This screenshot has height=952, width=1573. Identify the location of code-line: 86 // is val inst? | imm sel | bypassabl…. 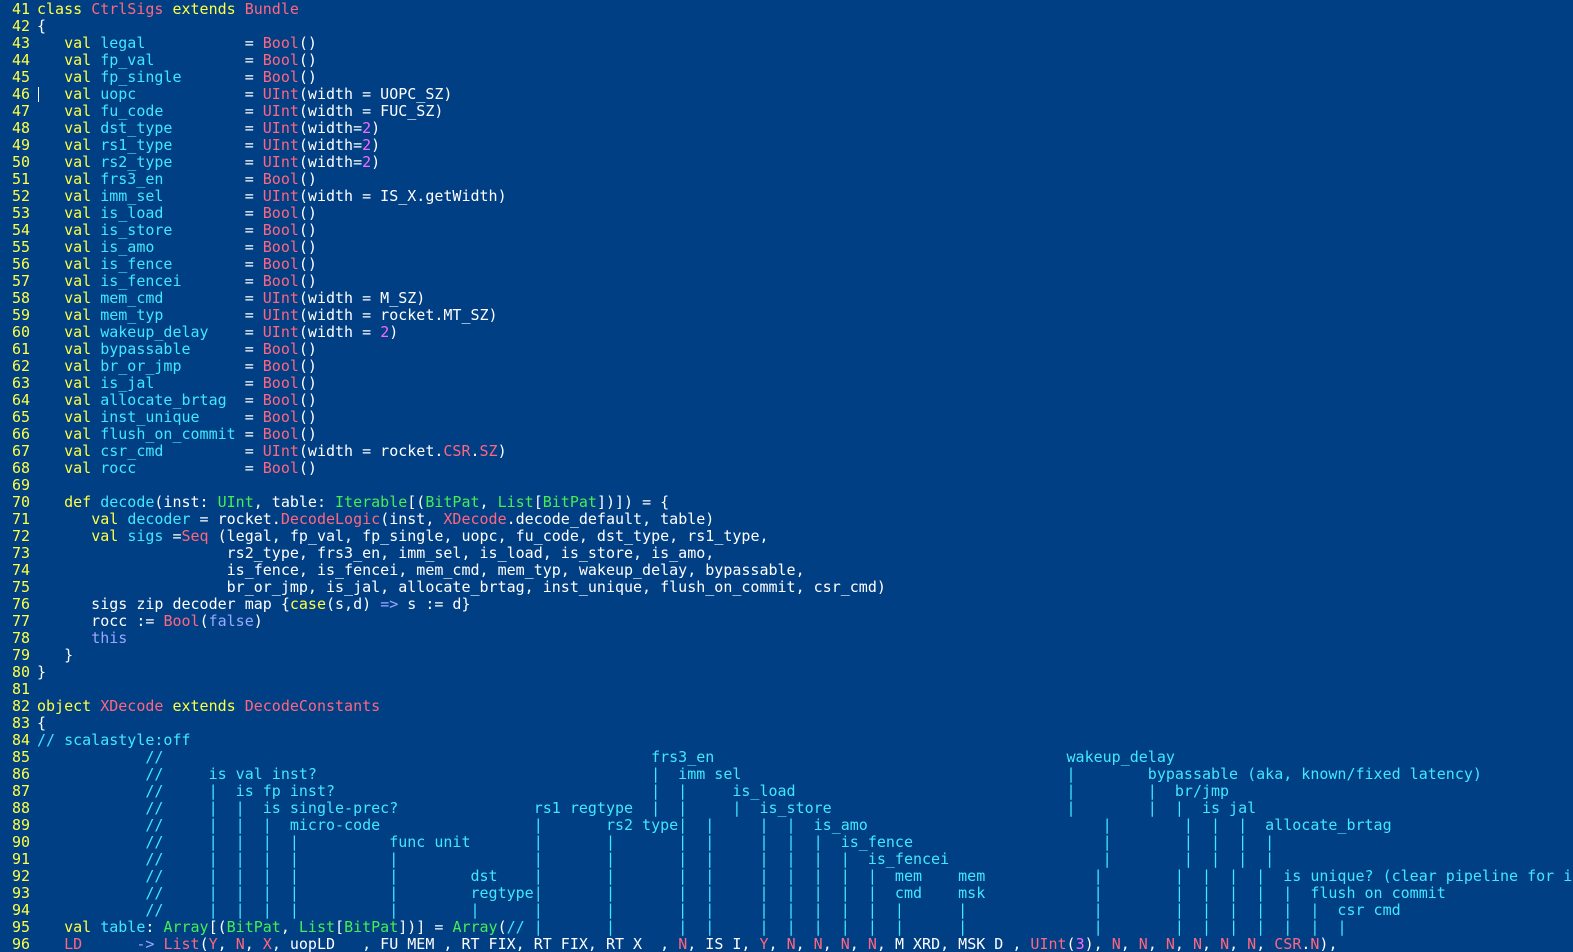
(786, 774).